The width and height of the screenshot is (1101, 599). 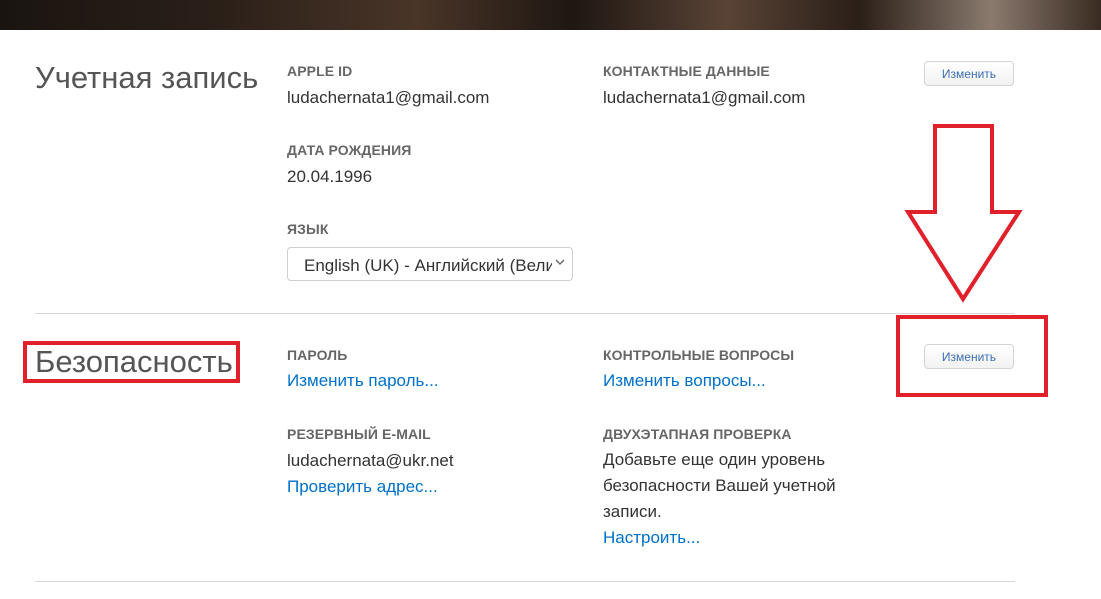 What do you see at coordinates (147, 77) in the screenshot?
I see `account-section-title: Учетная запись` at bounding box center [147, 77].